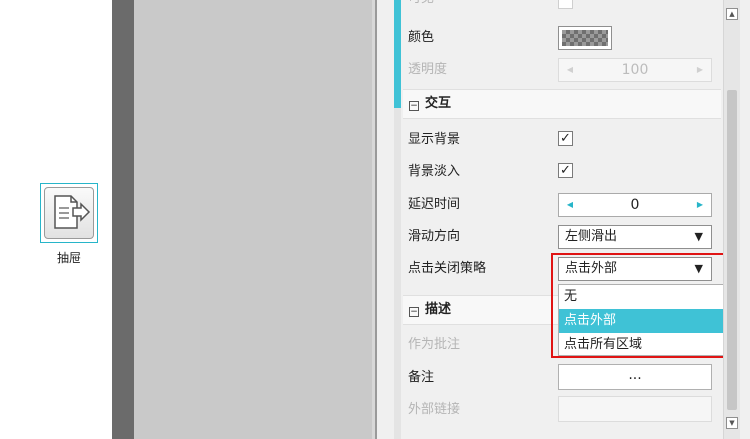 The width and height of the screenshot is (750, 439). What do you see at coordinates (745, 219) in the screenshot?
I see `panel-right-edge` at bounding box center [745, 219].